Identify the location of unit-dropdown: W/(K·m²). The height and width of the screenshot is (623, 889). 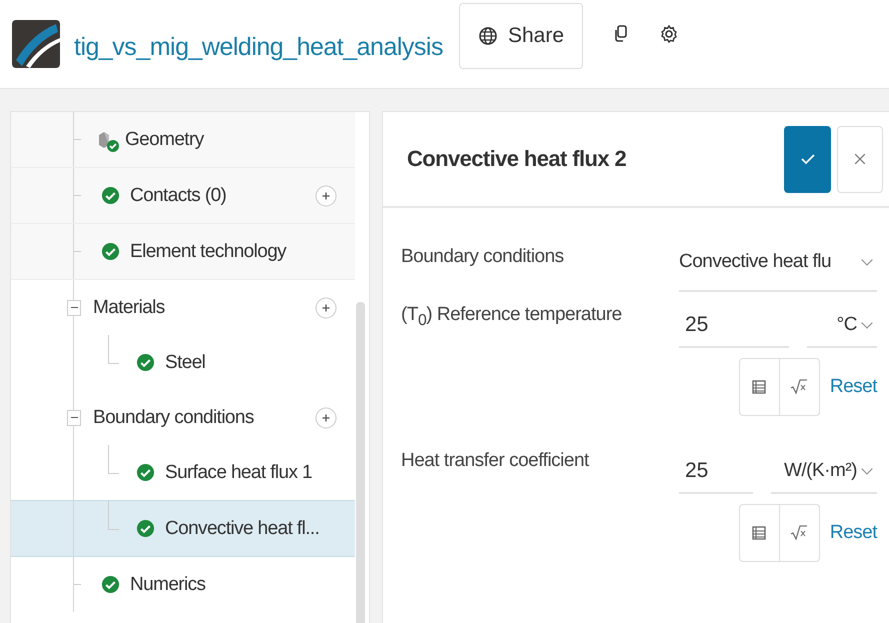
(824, 466).